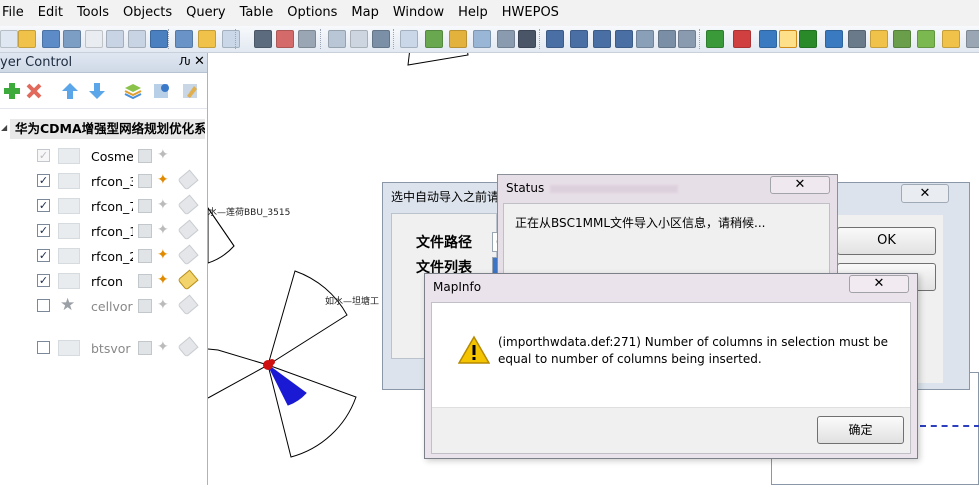 Image resolution: width=979 pixels, height=485 pixels. I want to click on undo-icon, so click(381, 39).